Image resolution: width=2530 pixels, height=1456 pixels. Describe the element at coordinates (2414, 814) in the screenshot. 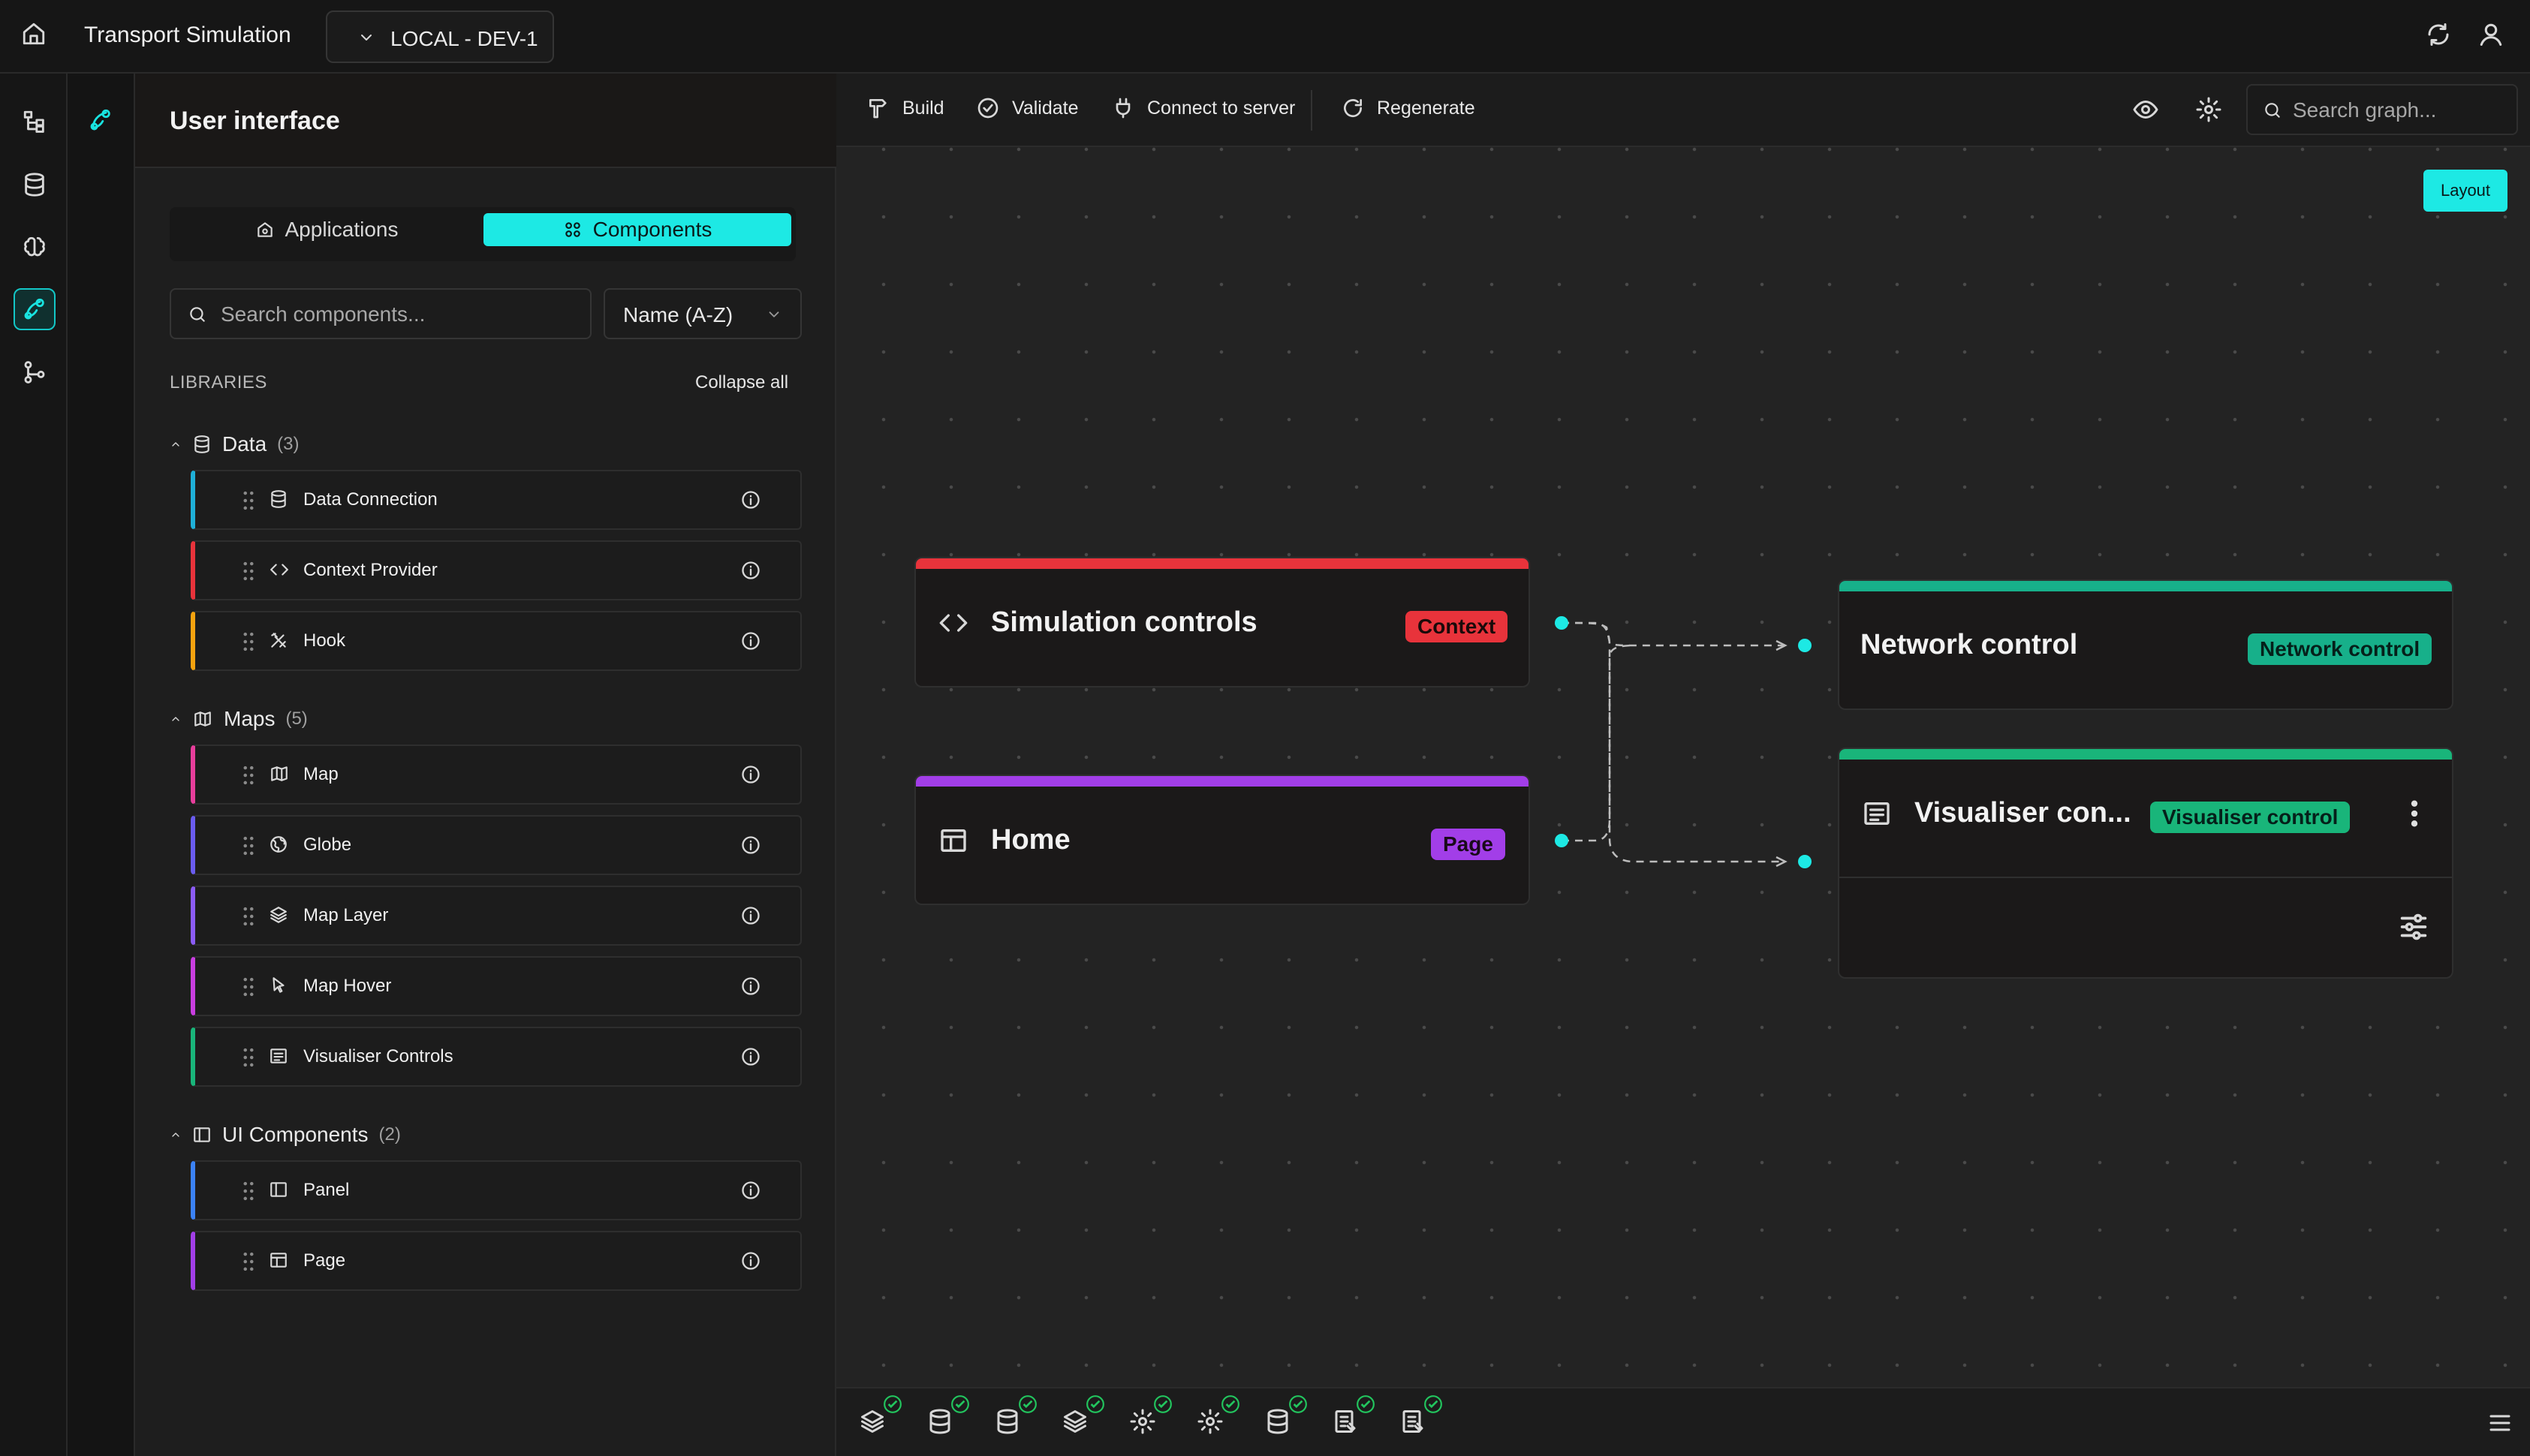

I see `more-options-icon` at that location.